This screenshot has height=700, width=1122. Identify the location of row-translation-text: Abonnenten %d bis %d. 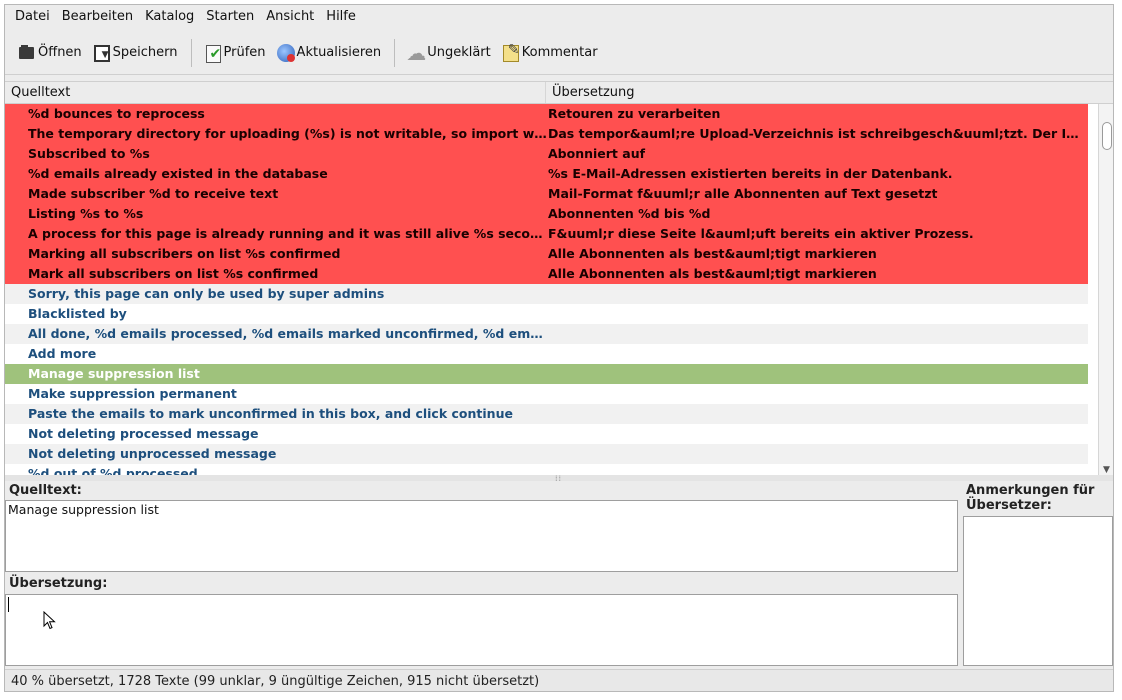
(629, 213).